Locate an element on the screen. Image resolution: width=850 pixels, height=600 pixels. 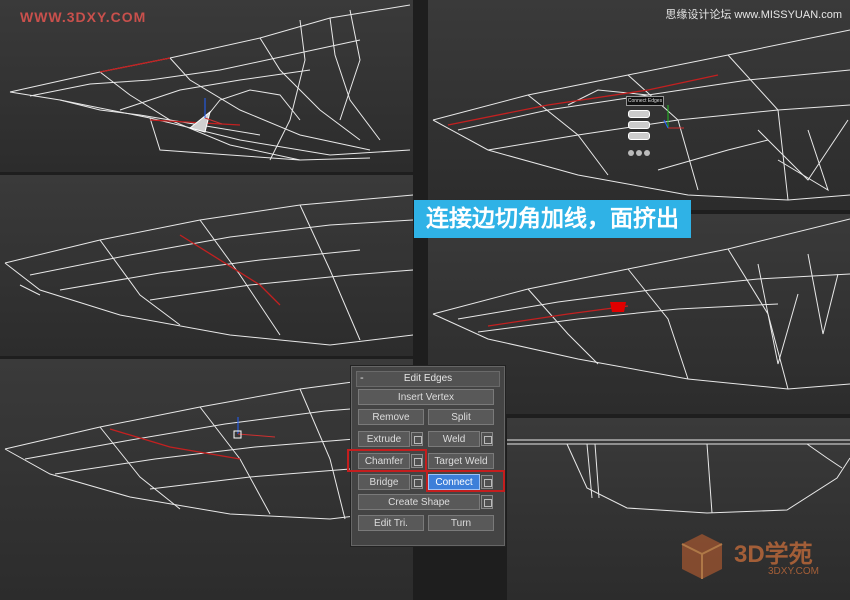
insert-vertex-button: Insert Vertex is located at coordinates (426, 397).